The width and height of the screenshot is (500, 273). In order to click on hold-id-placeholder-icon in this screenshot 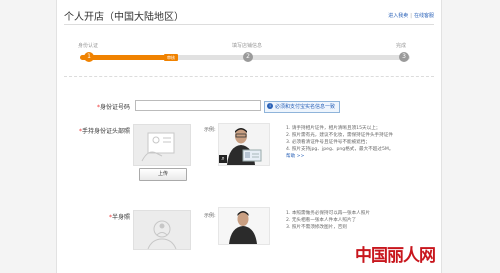, I will do `click(158, 147)`.